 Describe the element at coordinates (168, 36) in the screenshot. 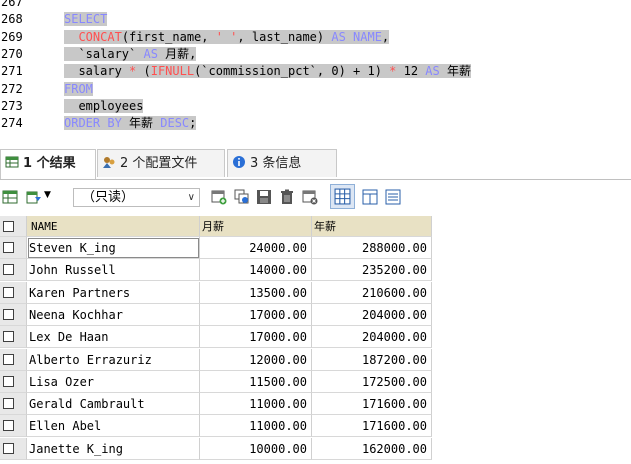

I see `code-token: (first_name,` at that location.